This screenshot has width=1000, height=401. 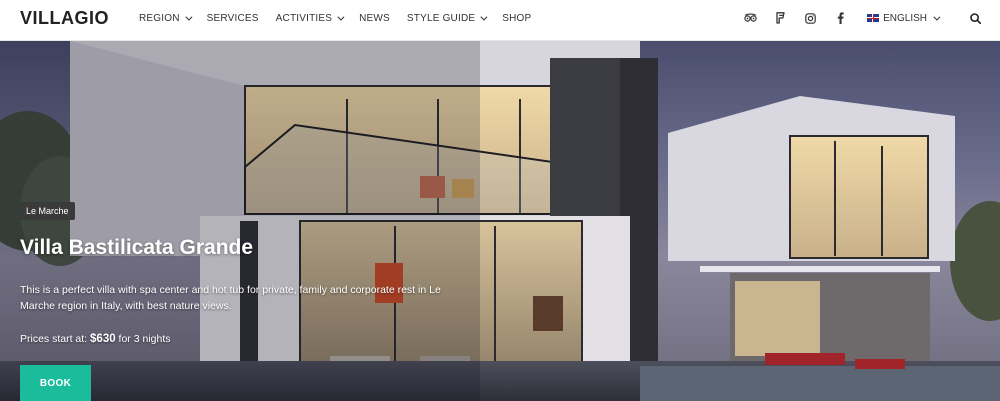 I want to click on region-tag: Le Marche, so click(x=47, y=211).